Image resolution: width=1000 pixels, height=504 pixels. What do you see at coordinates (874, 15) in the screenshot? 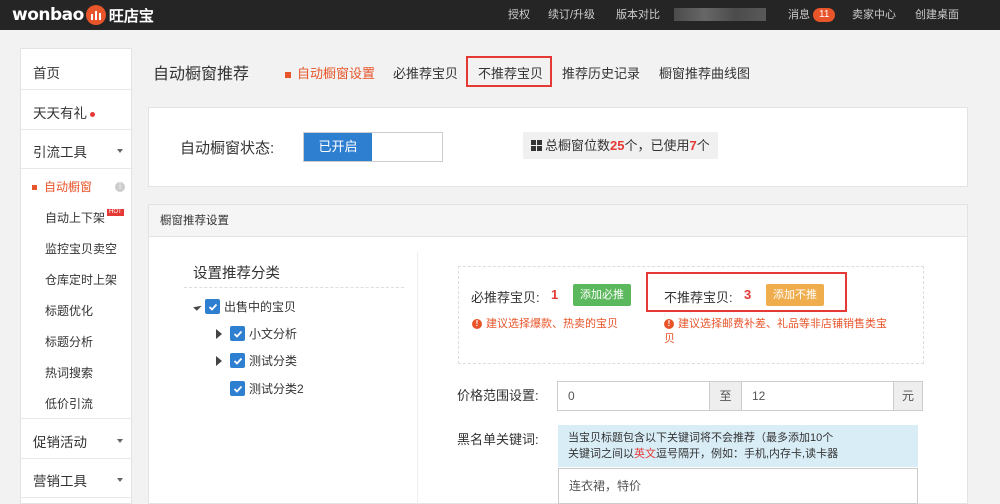
I see `nav-seller-center: 卖家中心` at bounding box center [874, 15].